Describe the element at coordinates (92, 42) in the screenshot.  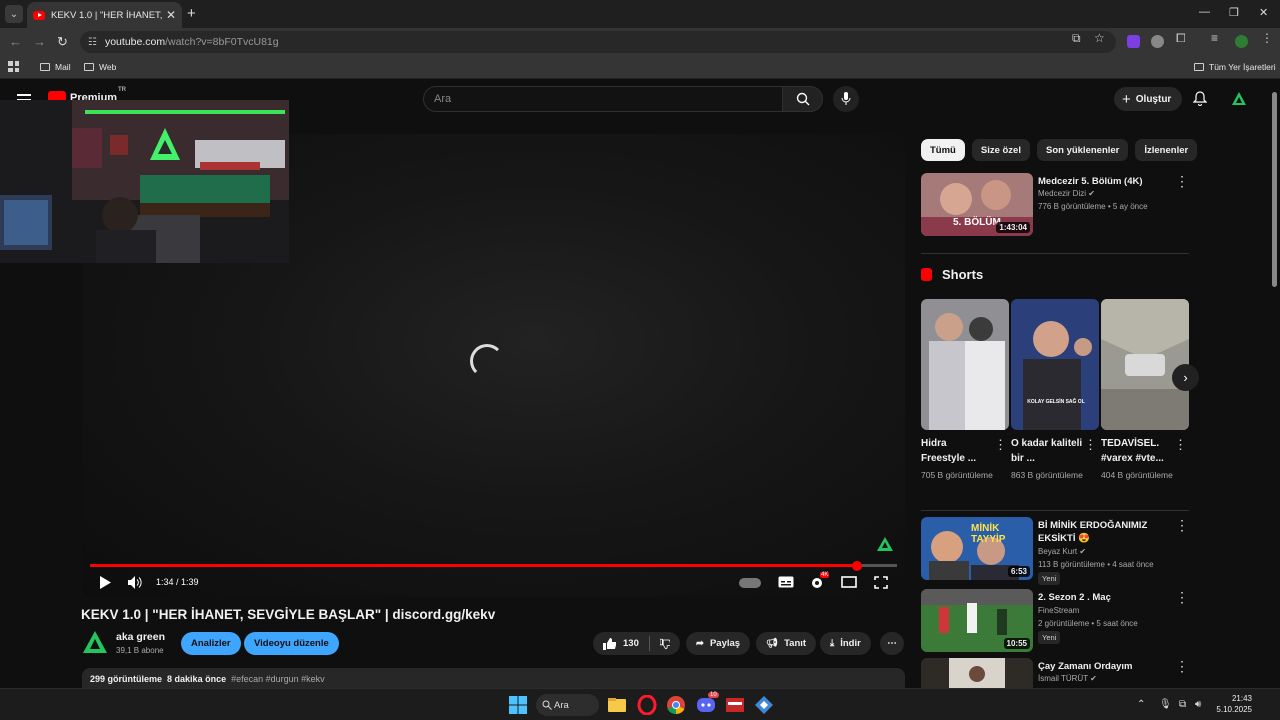
I see `site-info-icon: ☷` at that location.